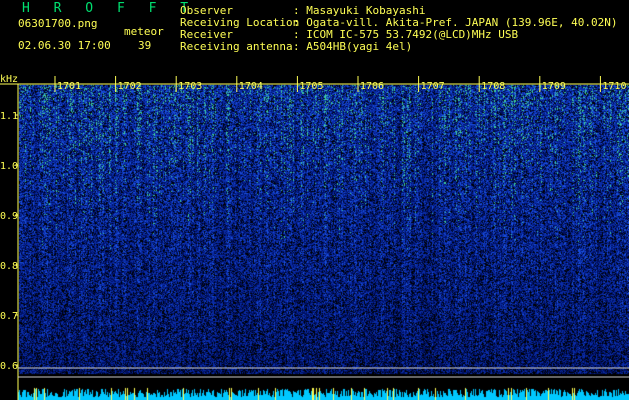 The height and width of the screenshot is (400, 629). Describe the element at coordinates (9, 166) in the screenshot. I see `y-tick-label: 1.0` at that location.